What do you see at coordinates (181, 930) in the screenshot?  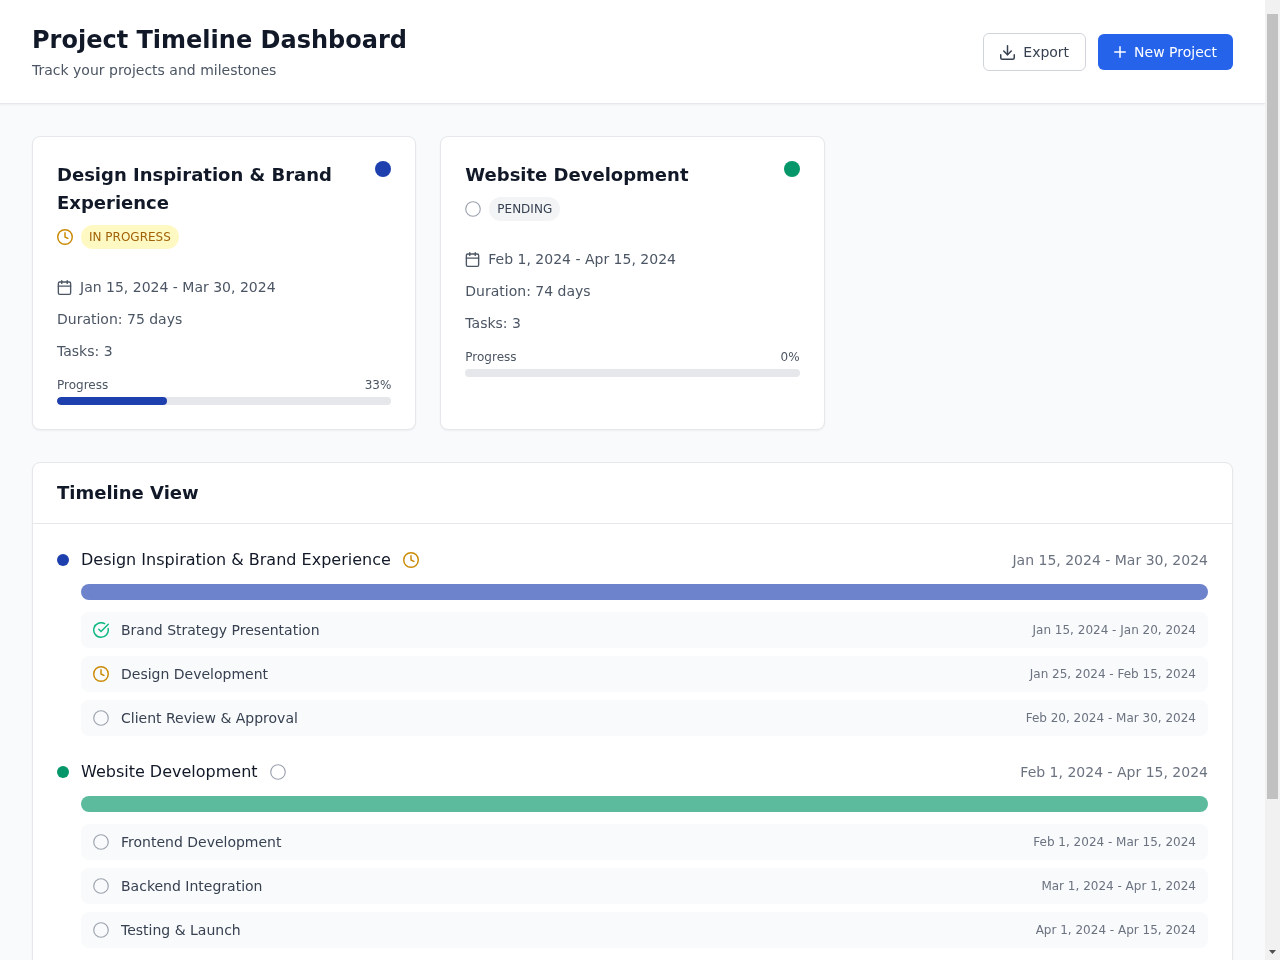 I see `task-name: Testing & Launch` at bounding box center [181, 930].